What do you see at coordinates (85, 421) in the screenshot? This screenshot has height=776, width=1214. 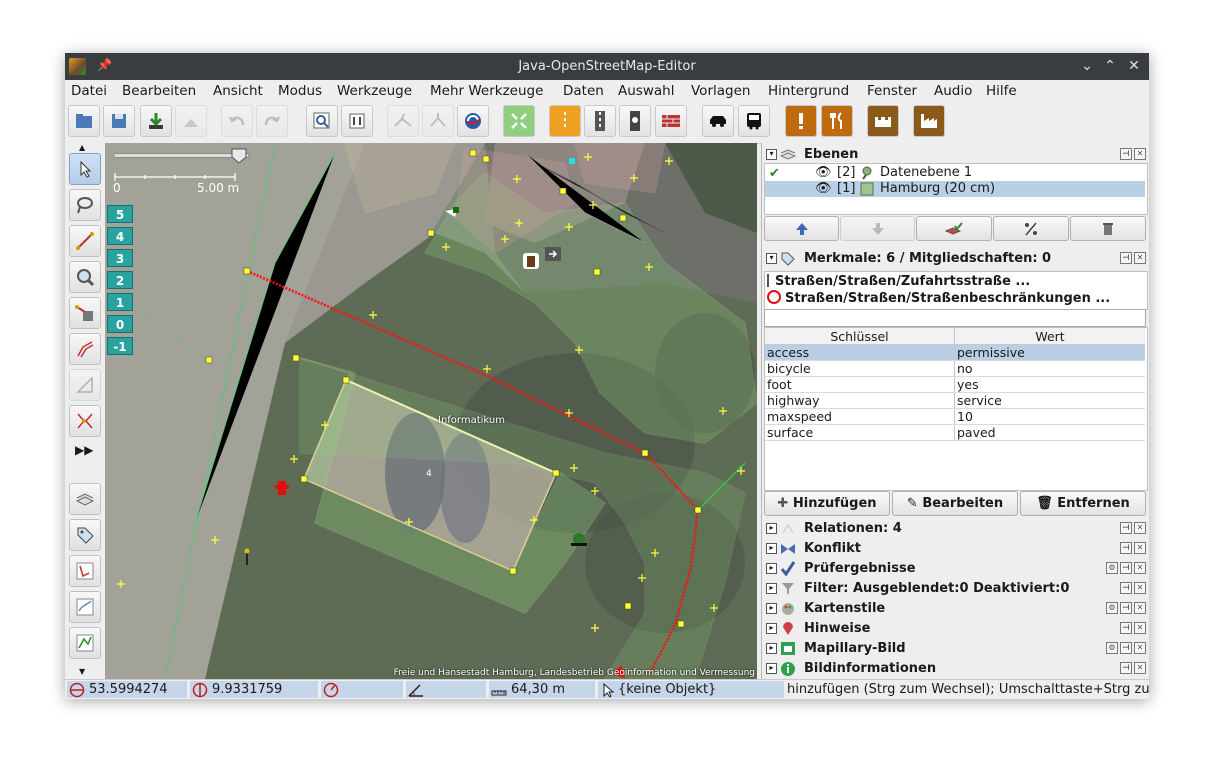 I see `improve-way-button` at bounding box center [85, 421].